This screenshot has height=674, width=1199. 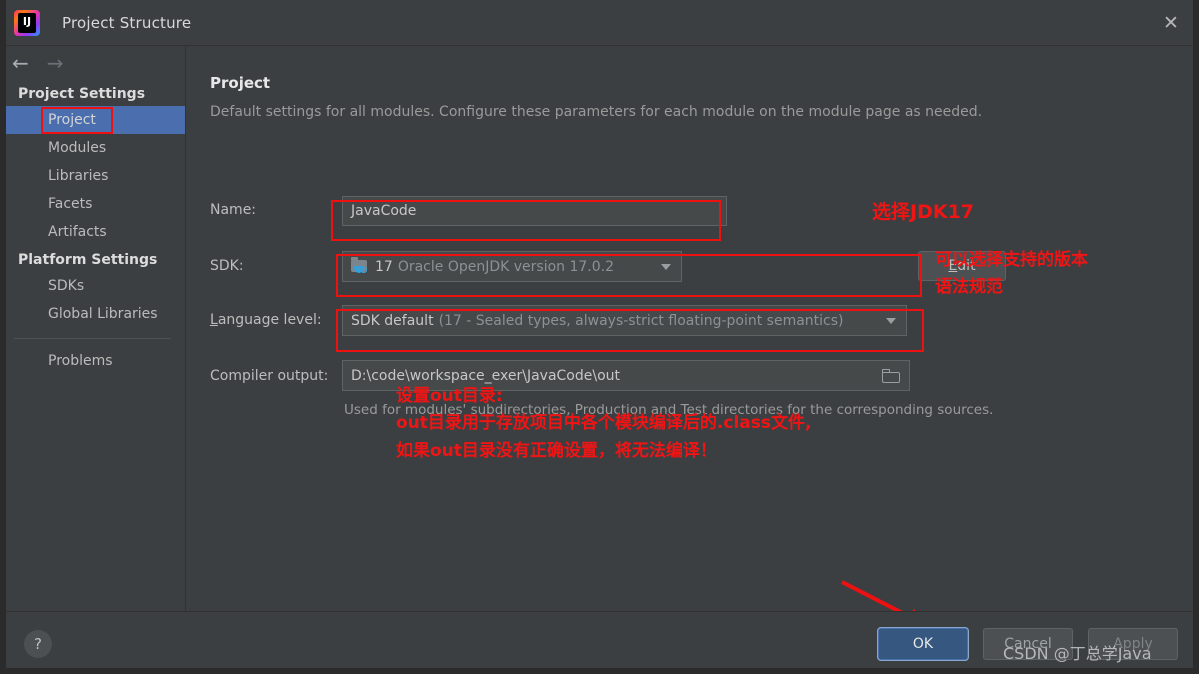 I want to click on annotation-language-note-line2: 语法规范, so click(x=969, y=287).